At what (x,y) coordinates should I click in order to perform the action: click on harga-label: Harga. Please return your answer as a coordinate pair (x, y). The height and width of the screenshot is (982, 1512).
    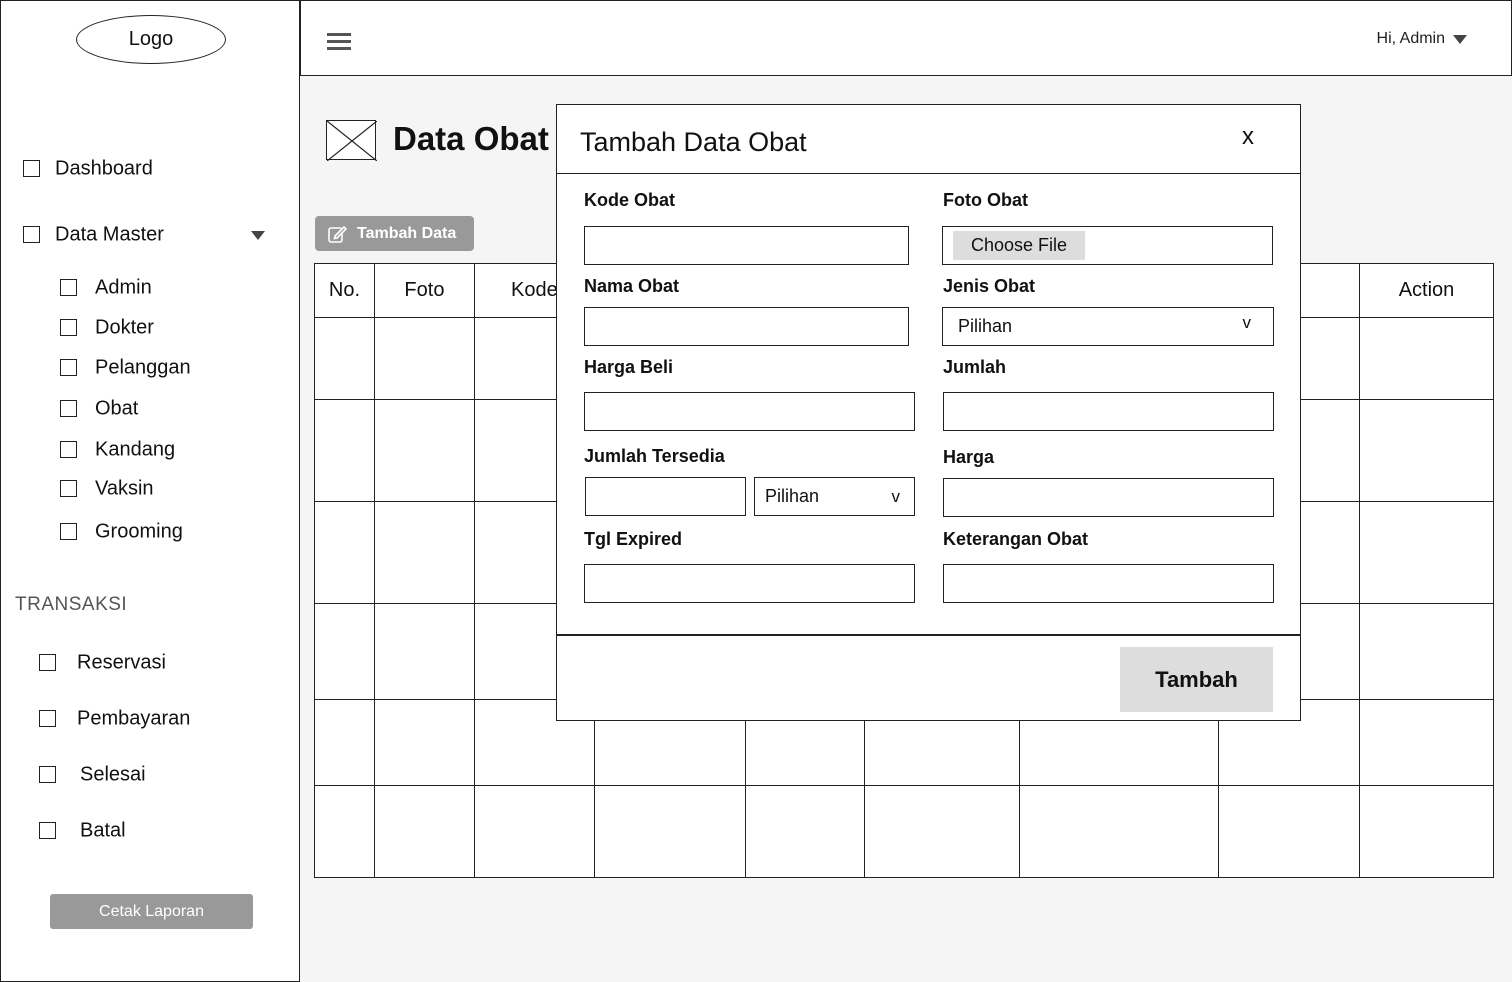
    Looking at the image, I should click on (969, 457).